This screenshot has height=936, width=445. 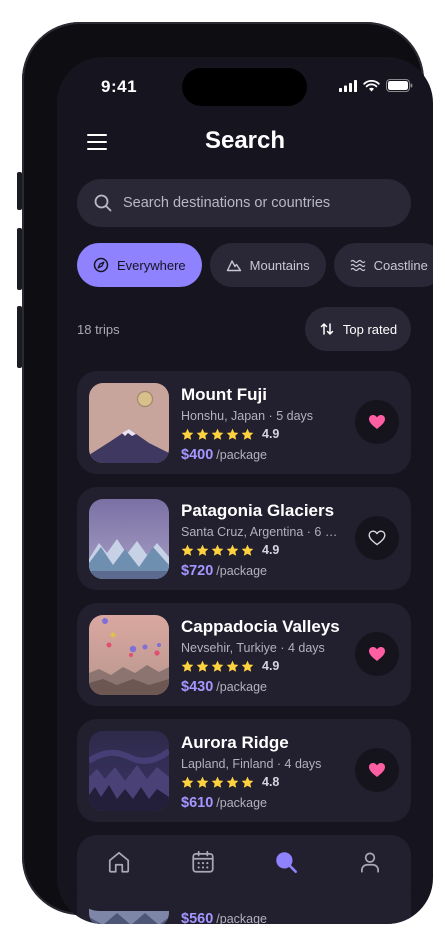 What do you see at coordinates (197, 917) in the screenshot?
I see `price-amount: $560` at bounding box center [197, 917].